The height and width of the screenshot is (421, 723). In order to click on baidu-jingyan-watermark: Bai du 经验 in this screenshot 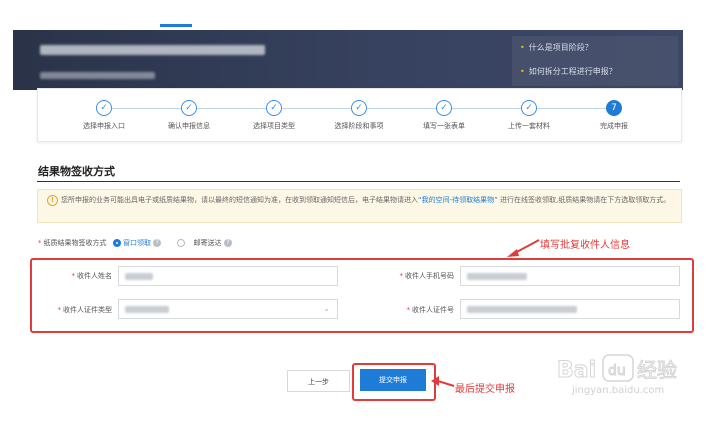, I will do `click(617, 369)`.